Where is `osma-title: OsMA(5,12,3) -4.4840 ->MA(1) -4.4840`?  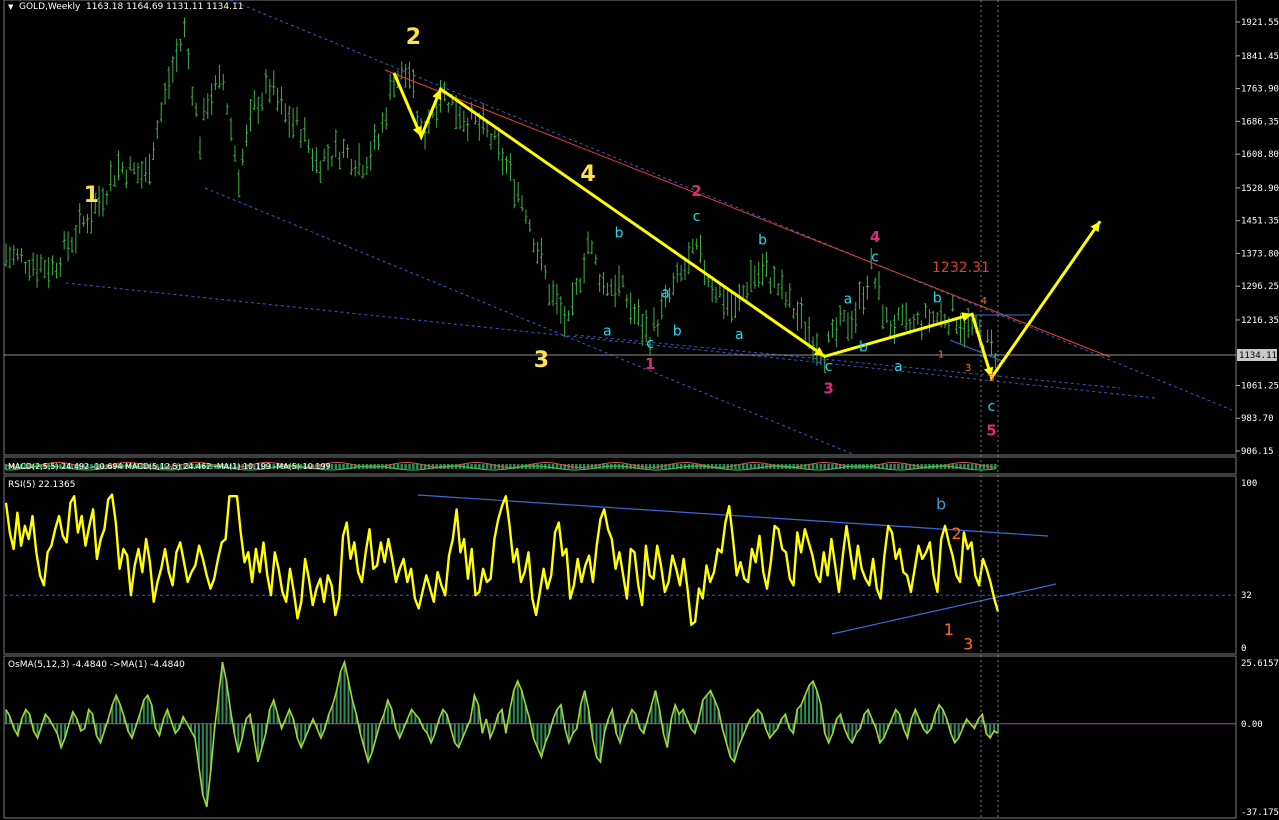
osma-title: OsMA(5,12,3) -4.4840 ->MA(1) -4.4840 is located at coordinates (96, 665).